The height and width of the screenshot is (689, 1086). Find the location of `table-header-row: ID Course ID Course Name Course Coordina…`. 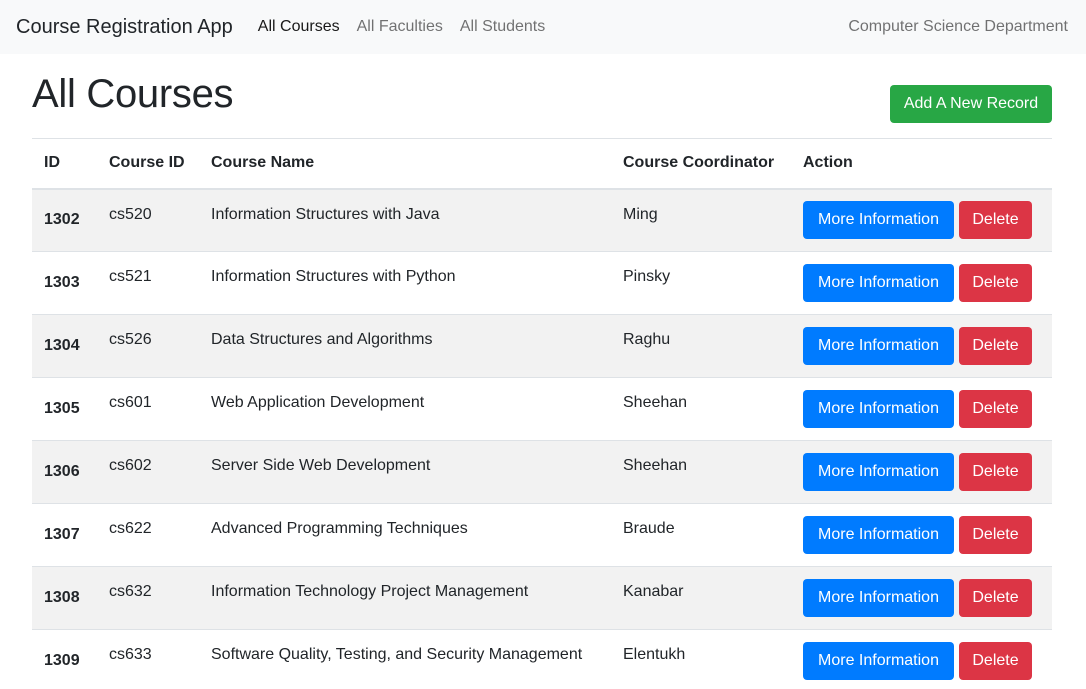

table-header-row: ID Course ID Course Name Course Coordina… is located at coordinates (542, 163).